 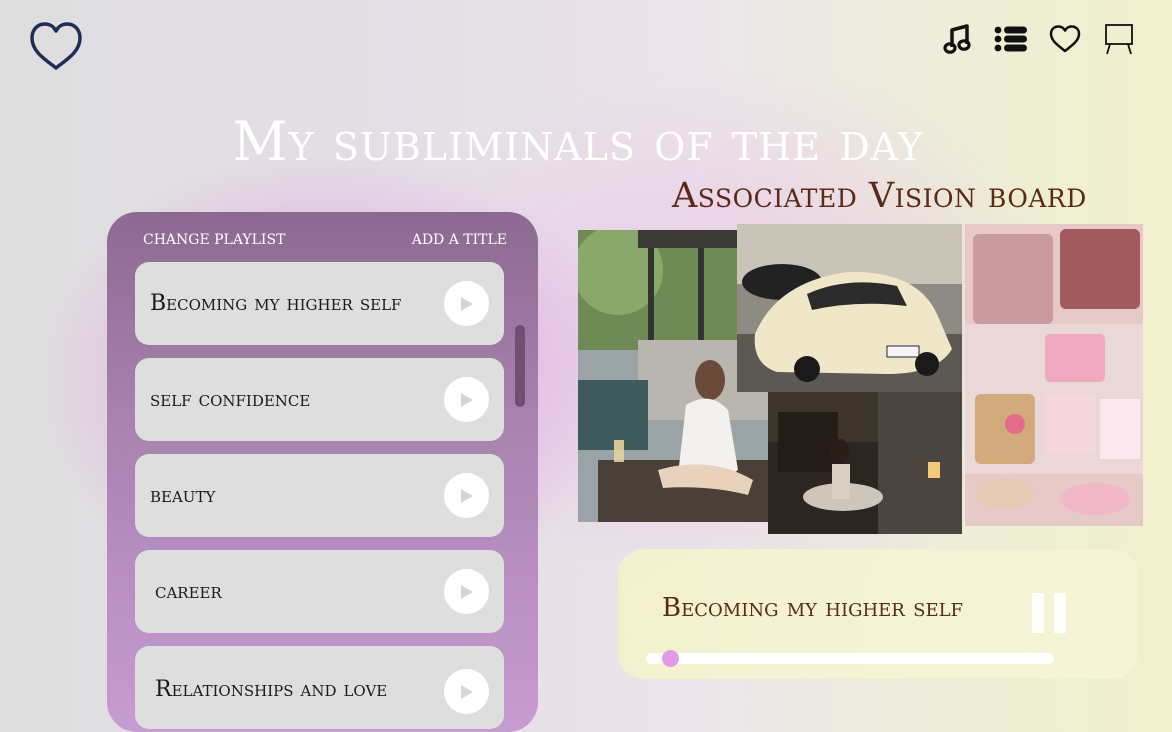 I want to click on track-item: Relationships and love, so click(x=319, y=687).